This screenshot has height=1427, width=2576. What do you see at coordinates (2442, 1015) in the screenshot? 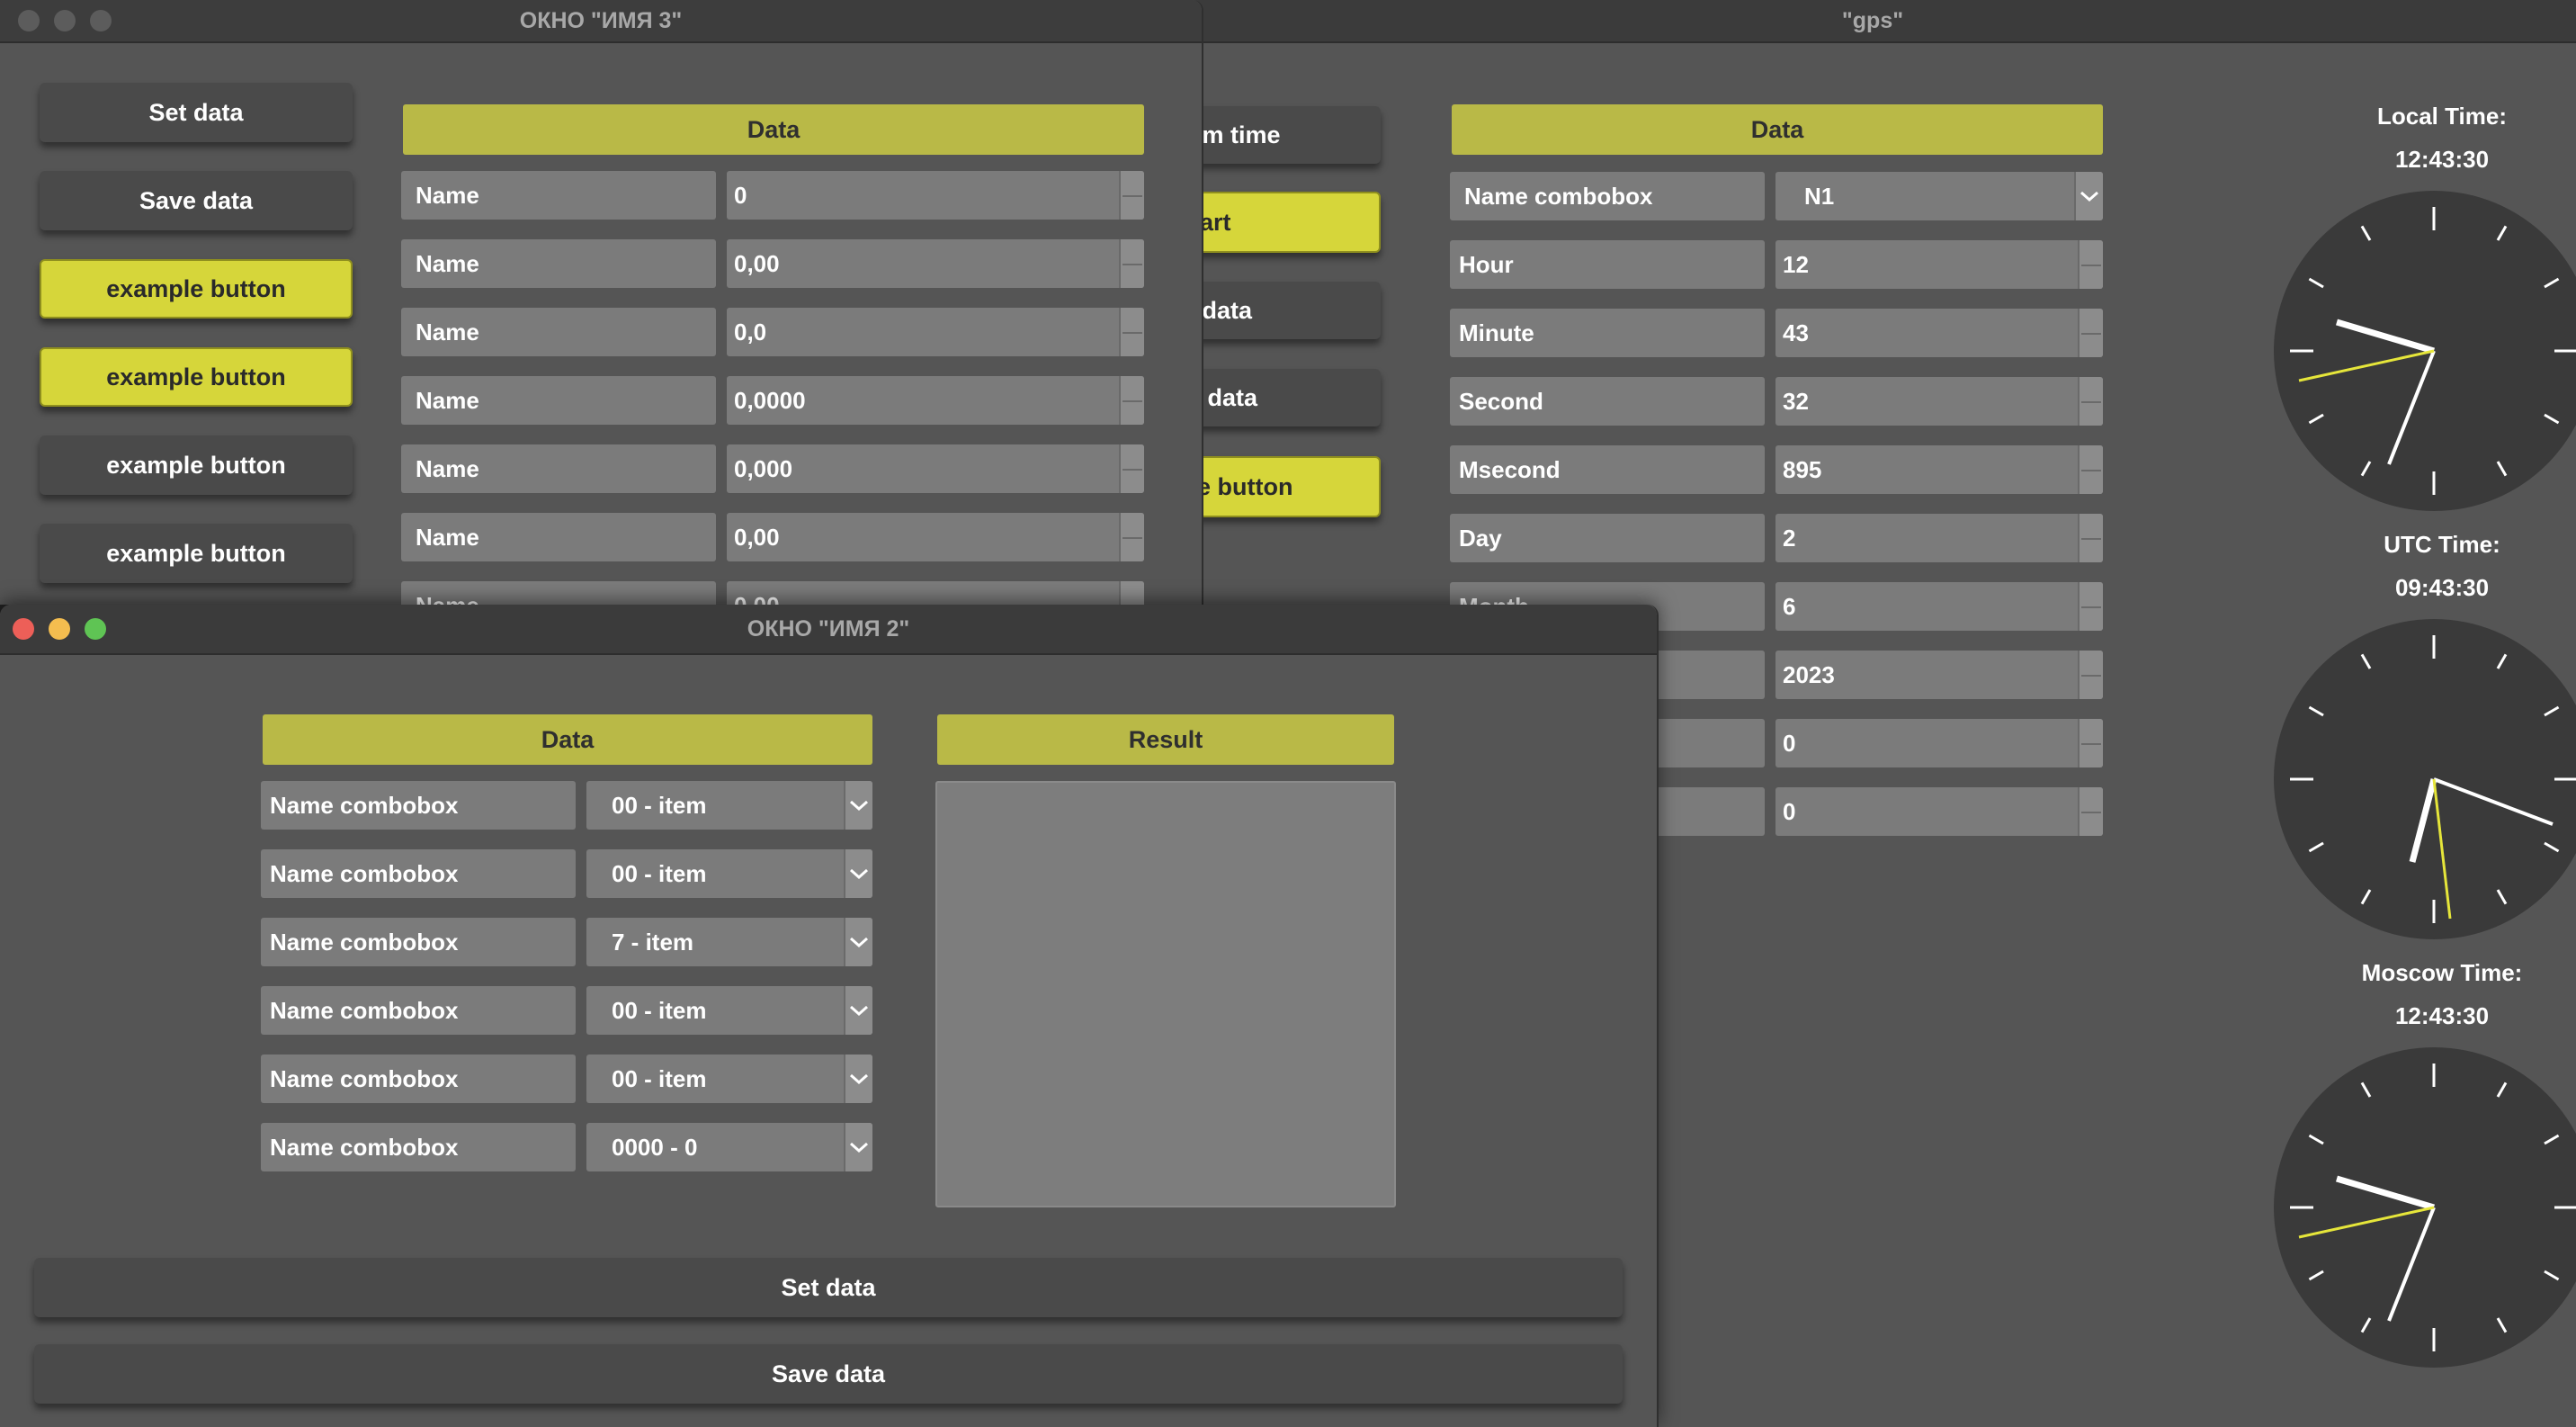
I see `moscow-time-value: 12:43:30` at bounding box center [2442, 1015].